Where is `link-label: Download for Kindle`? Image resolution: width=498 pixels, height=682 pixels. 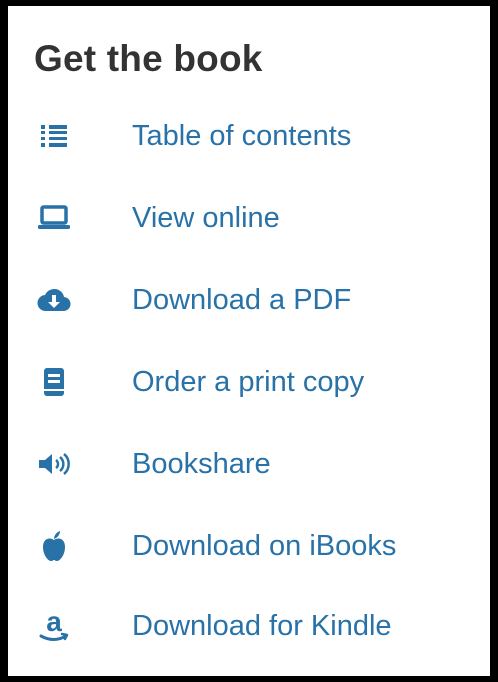
link-label: Download for Kindle is located at coordinates (262, 626).